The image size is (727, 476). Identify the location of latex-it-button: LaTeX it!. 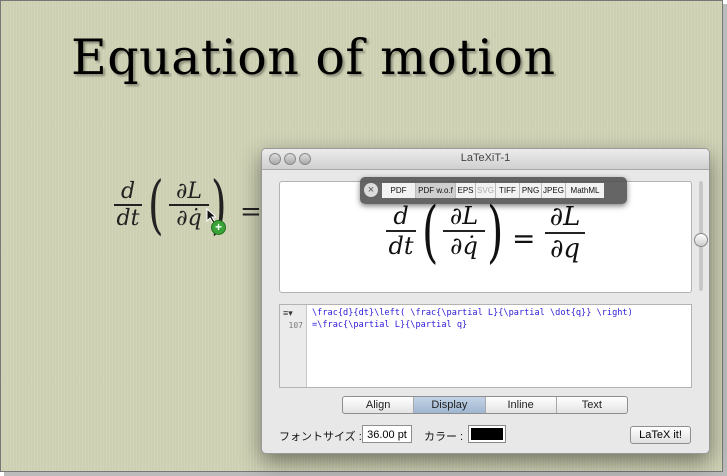
(660, 435).